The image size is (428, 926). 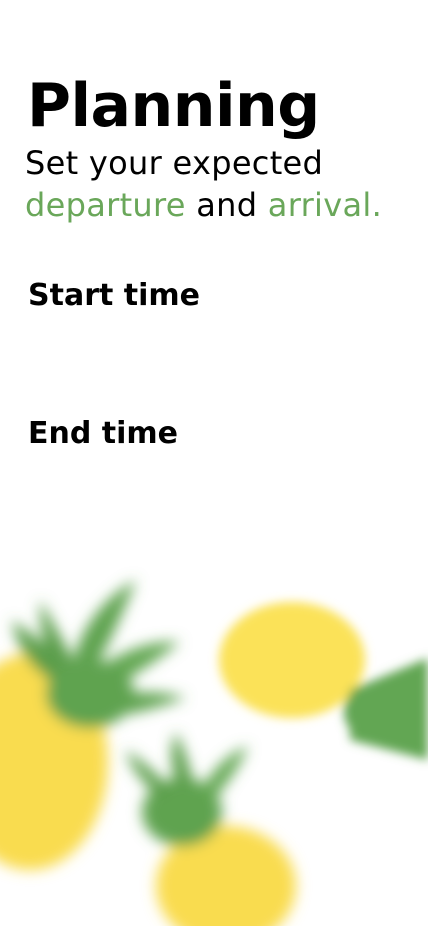 I want to click on end-time-label: End time, so click(x=103, y=433).